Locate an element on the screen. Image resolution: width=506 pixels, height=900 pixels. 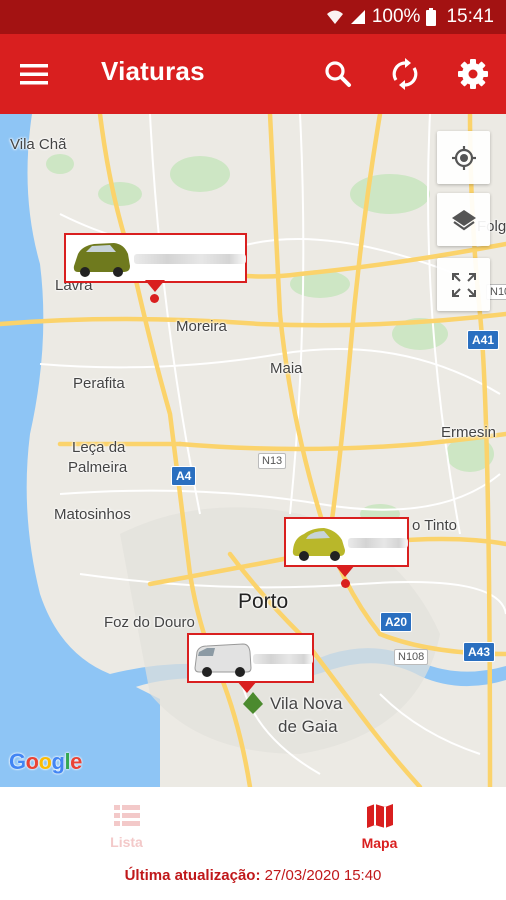
road-n108: N108 is located at coordinates (411, 657).